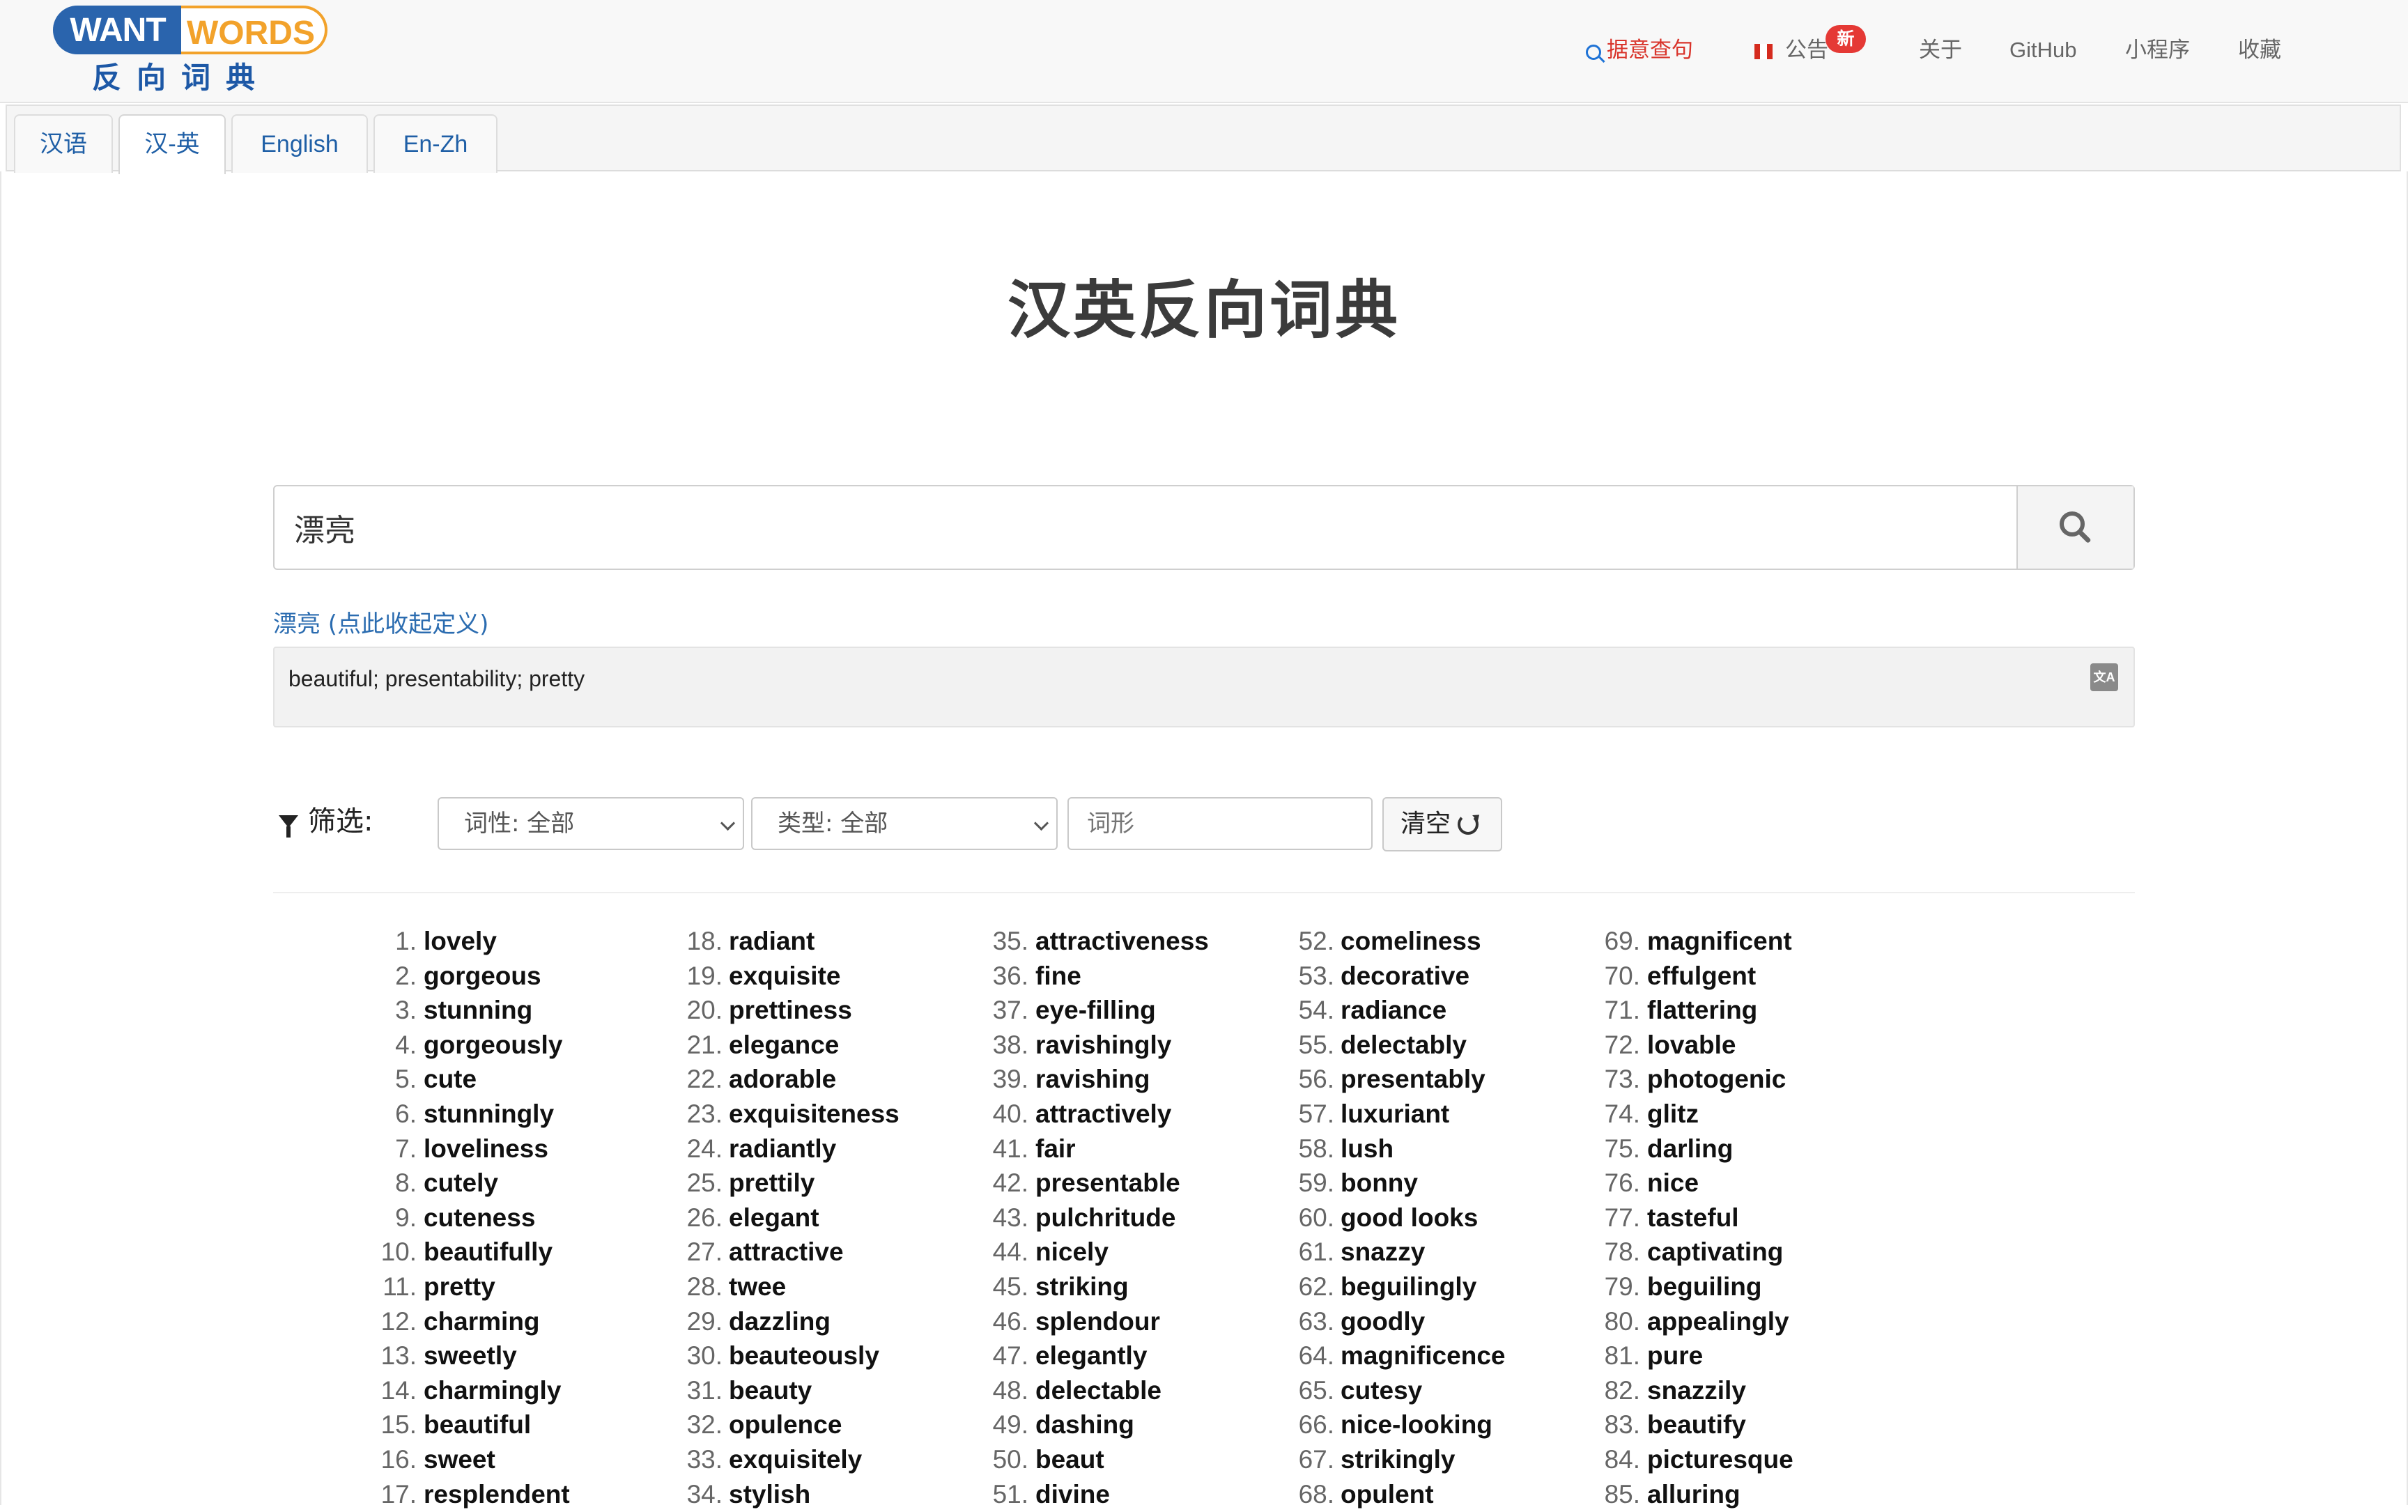 The height and width of the screenshot is (1512, 2408). What do you see at coordinates (1717, 1079) in the screenshot?
I see `result-word: photogenic` at bounding box center [1717, 1079].